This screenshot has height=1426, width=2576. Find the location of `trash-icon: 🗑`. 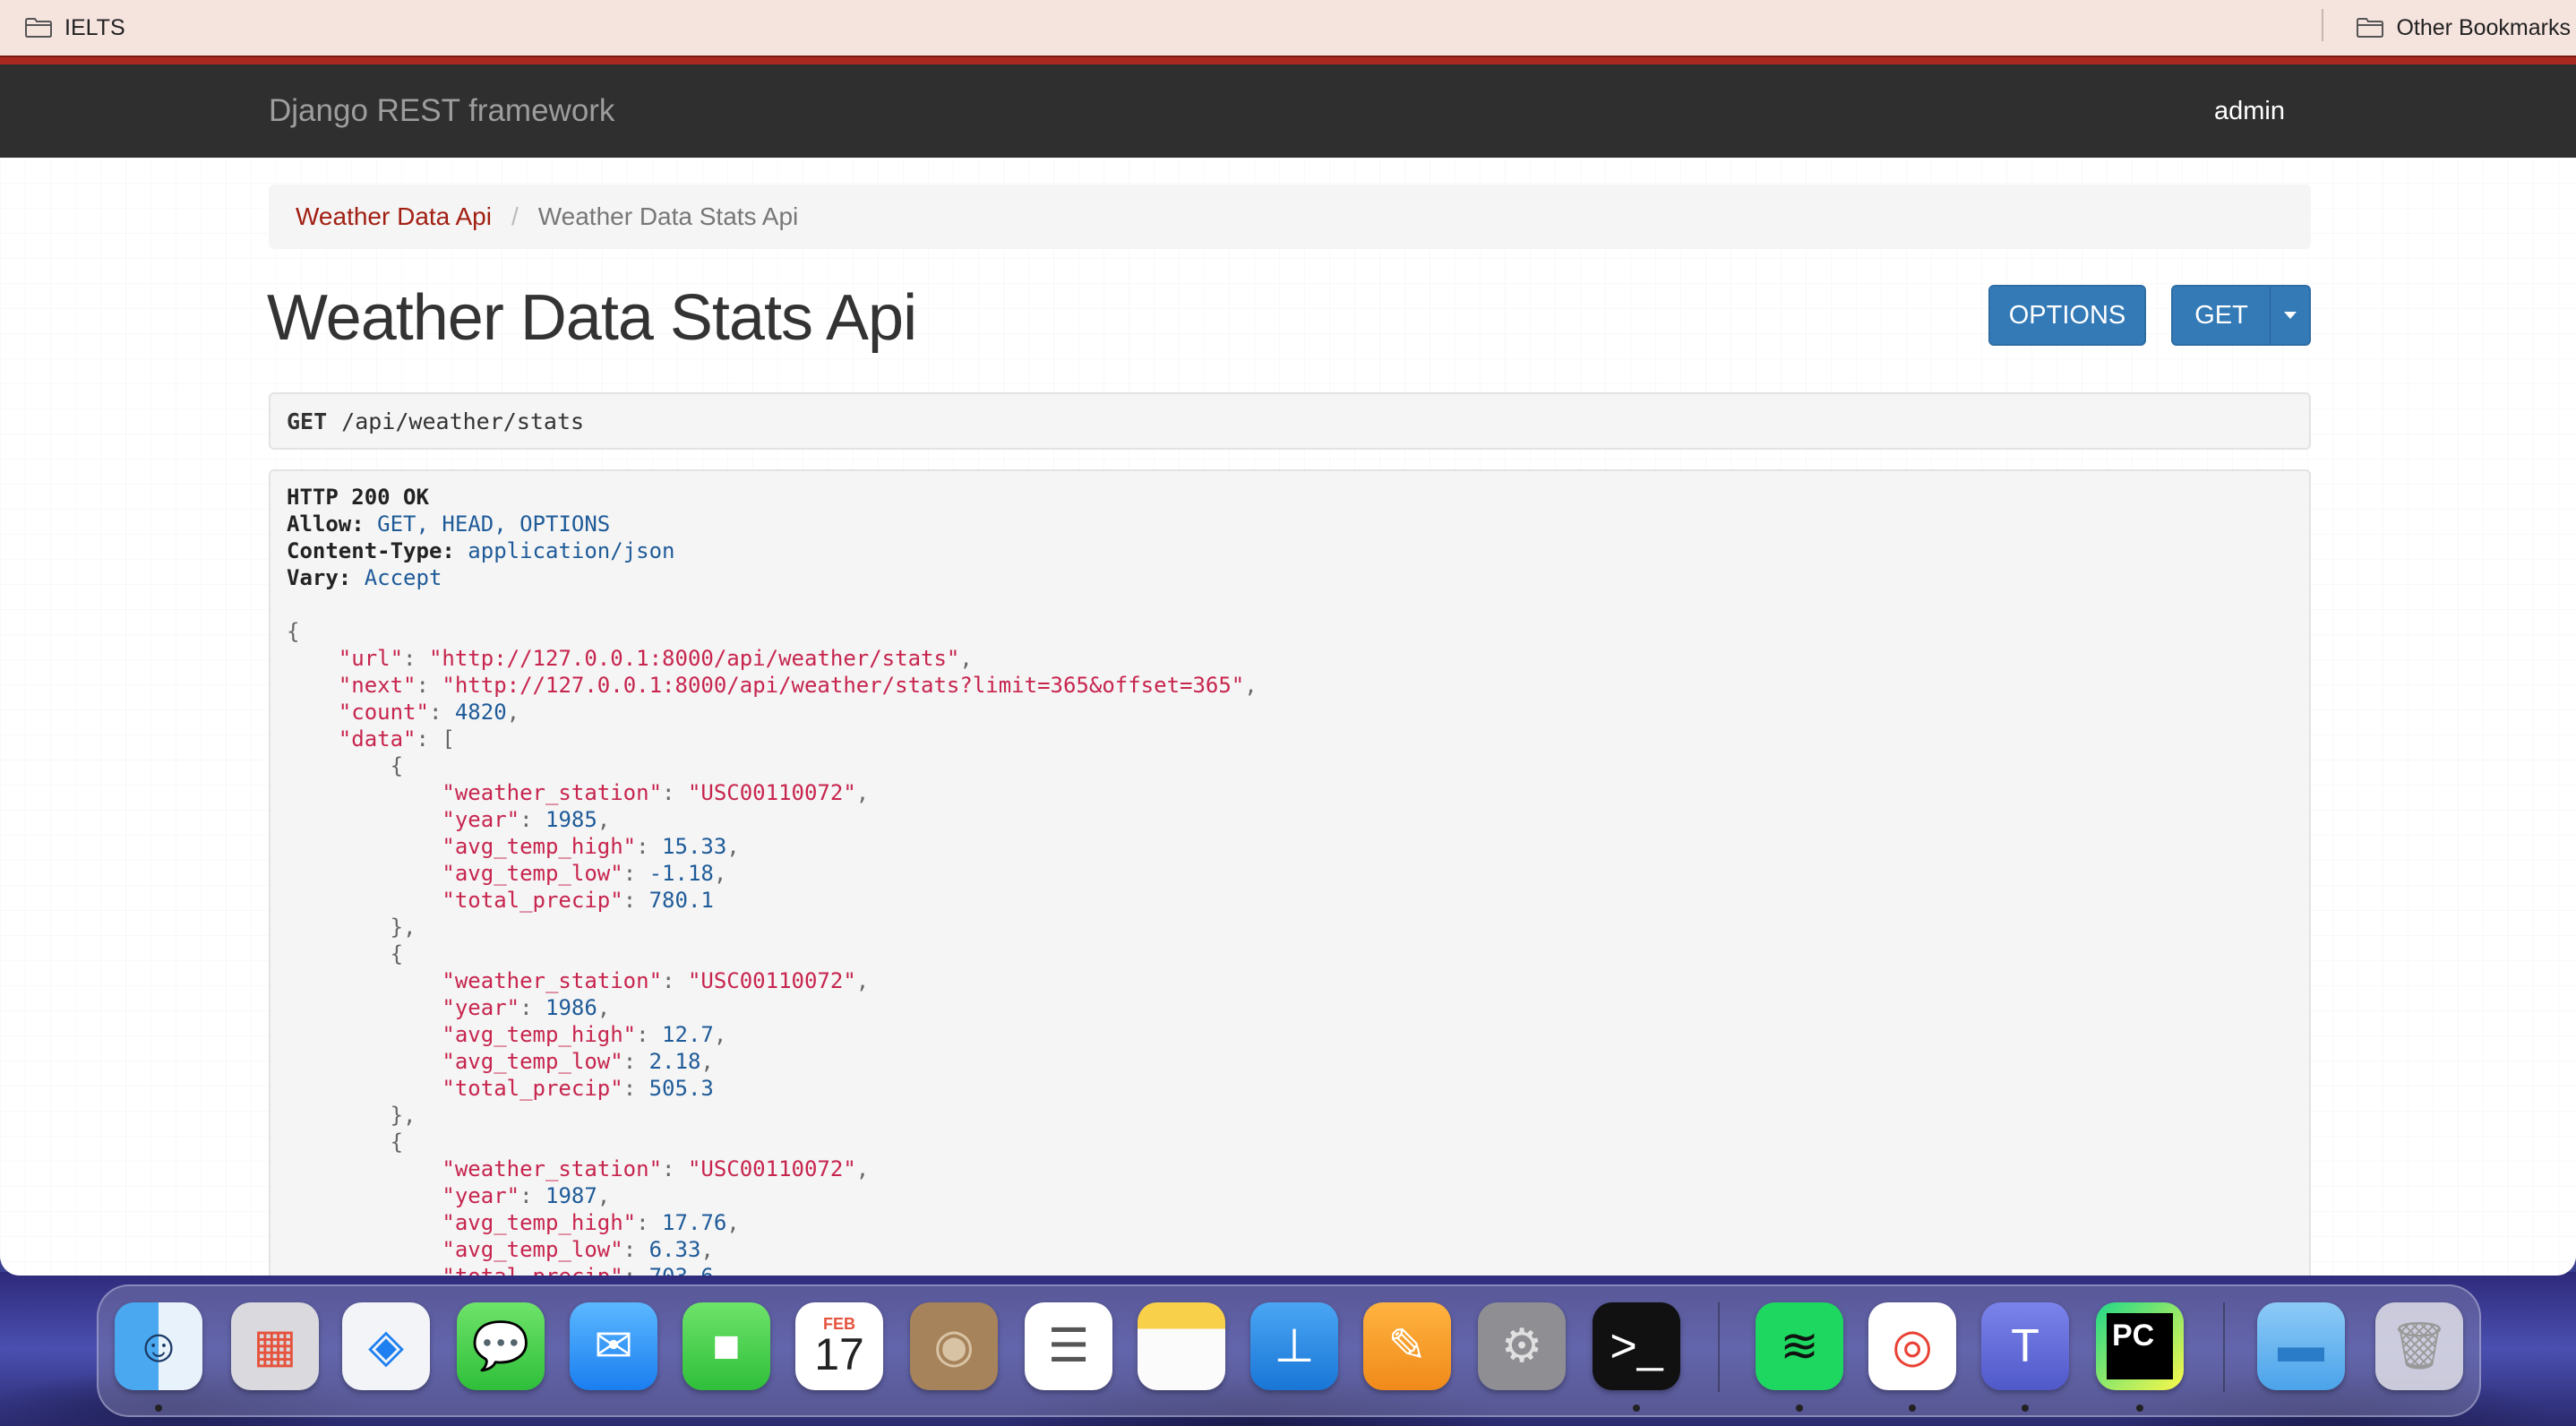

trash-icon: 🗑 is located at coordinates (2419, 1346).